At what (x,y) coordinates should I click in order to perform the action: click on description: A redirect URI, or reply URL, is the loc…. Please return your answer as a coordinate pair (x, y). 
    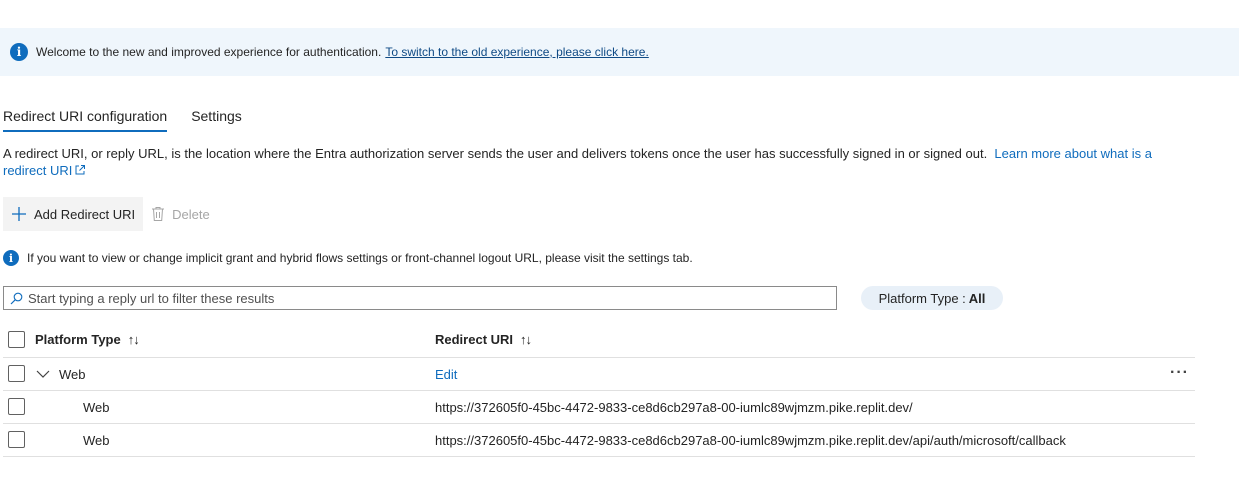
    Looking at the image, I should click on (598, 162).